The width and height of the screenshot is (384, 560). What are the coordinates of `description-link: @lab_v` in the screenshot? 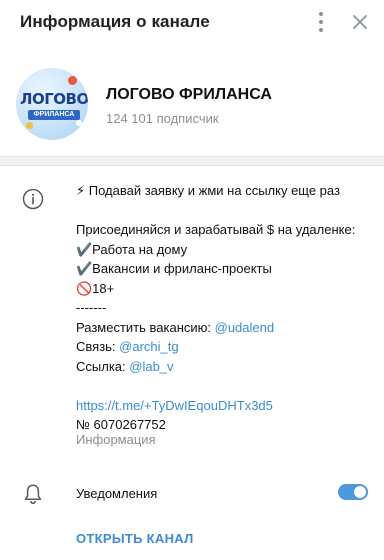 It's located at (151, 366).